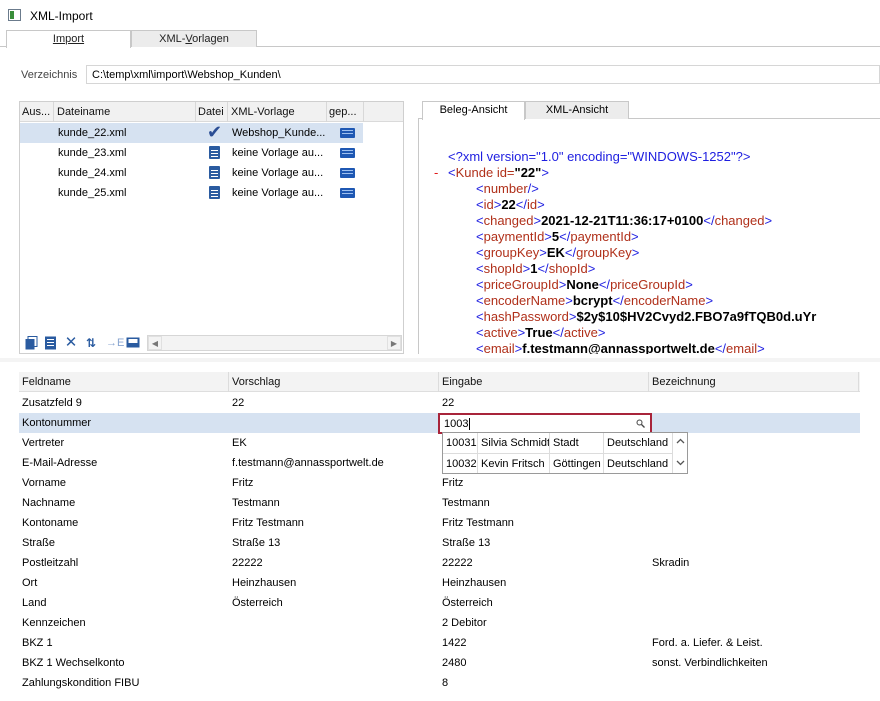 This screenshot has width=880, height=701. I want to click on field-row: Kennzeichen 2 Debitor, so click(439, 623).